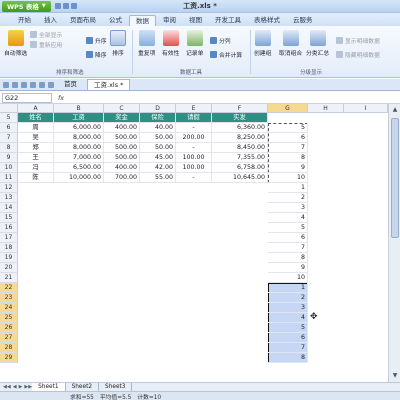 Image resolution: width=400 pixels, height=400 pixels. I want to click on row-header: 19, so click(9, 258).